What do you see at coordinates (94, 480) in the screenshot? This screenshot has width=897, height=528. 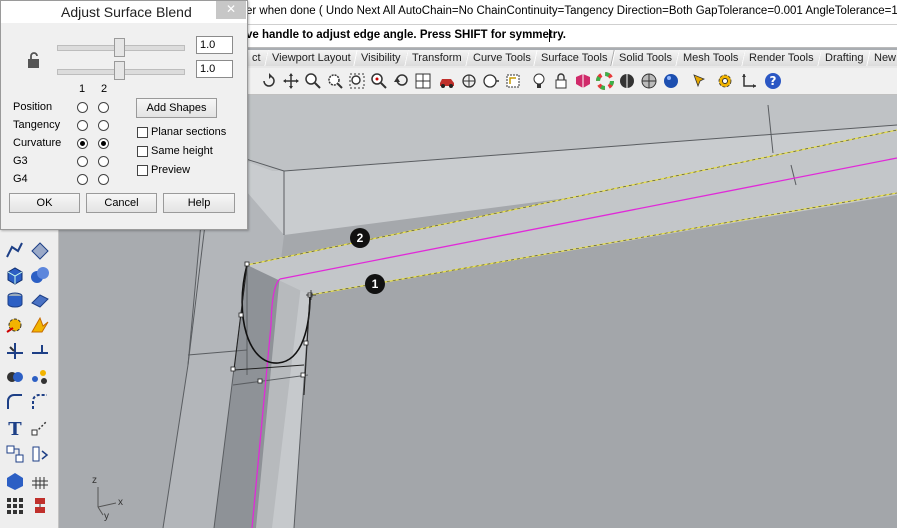 I see `axis-z-label: z` at bounding box center [94, 480].